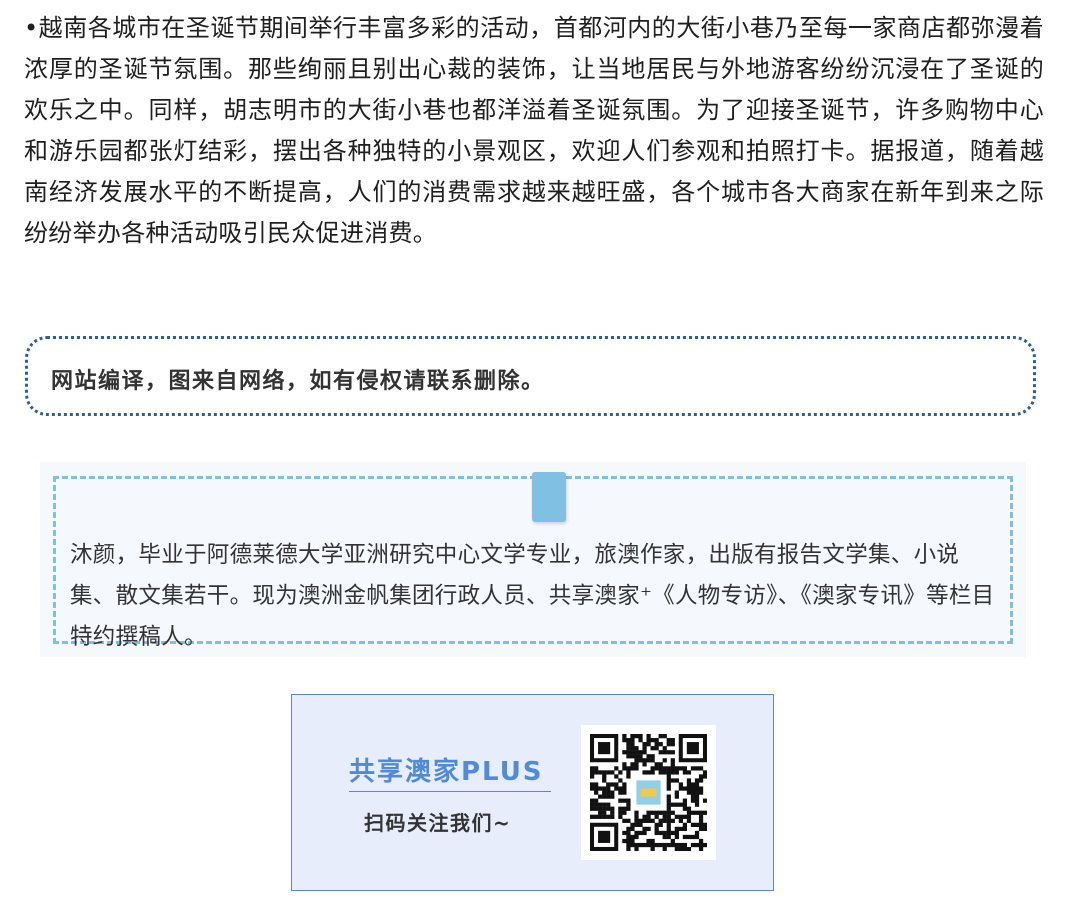 Image resolution: width=1065 pixels, height=920 pixels. I want to click on copyright-notice-box: 网站编译，图来自网络，如有侵权请联系删除。, so click(530, 376).